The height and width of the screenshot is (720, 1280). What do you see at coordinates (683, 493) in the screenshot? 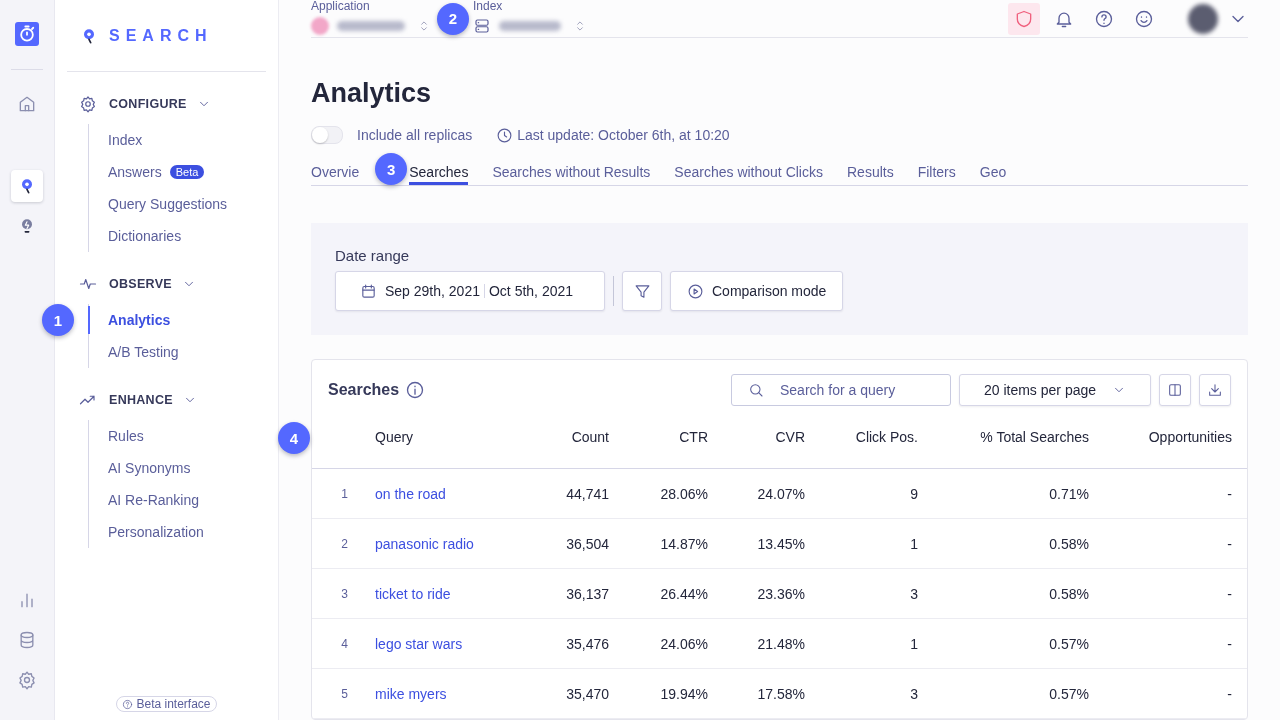
I see `table-cell-text: 28.06%` at bounding box center [683, 493].